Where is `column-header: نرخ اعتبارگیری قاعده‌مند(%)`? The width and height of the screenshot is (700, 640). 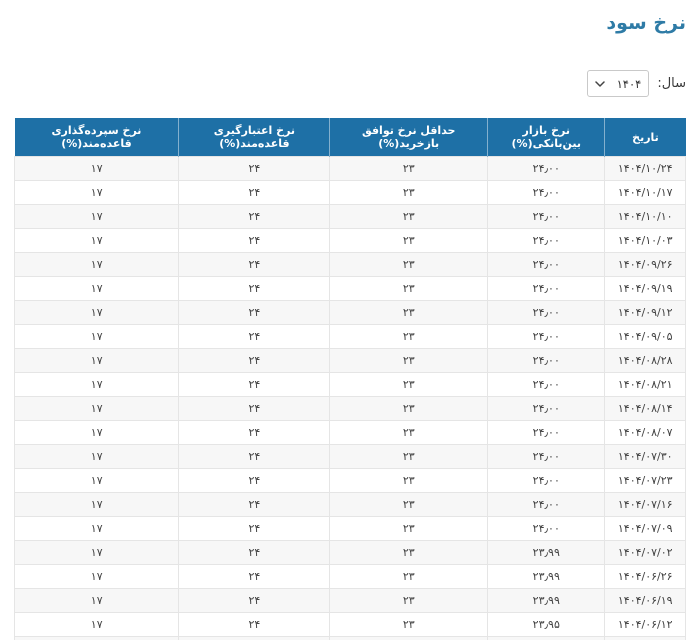 column-header: نرخ اعتبارگیری قاعده‌مند(%) is located at coordinates (254, 137).